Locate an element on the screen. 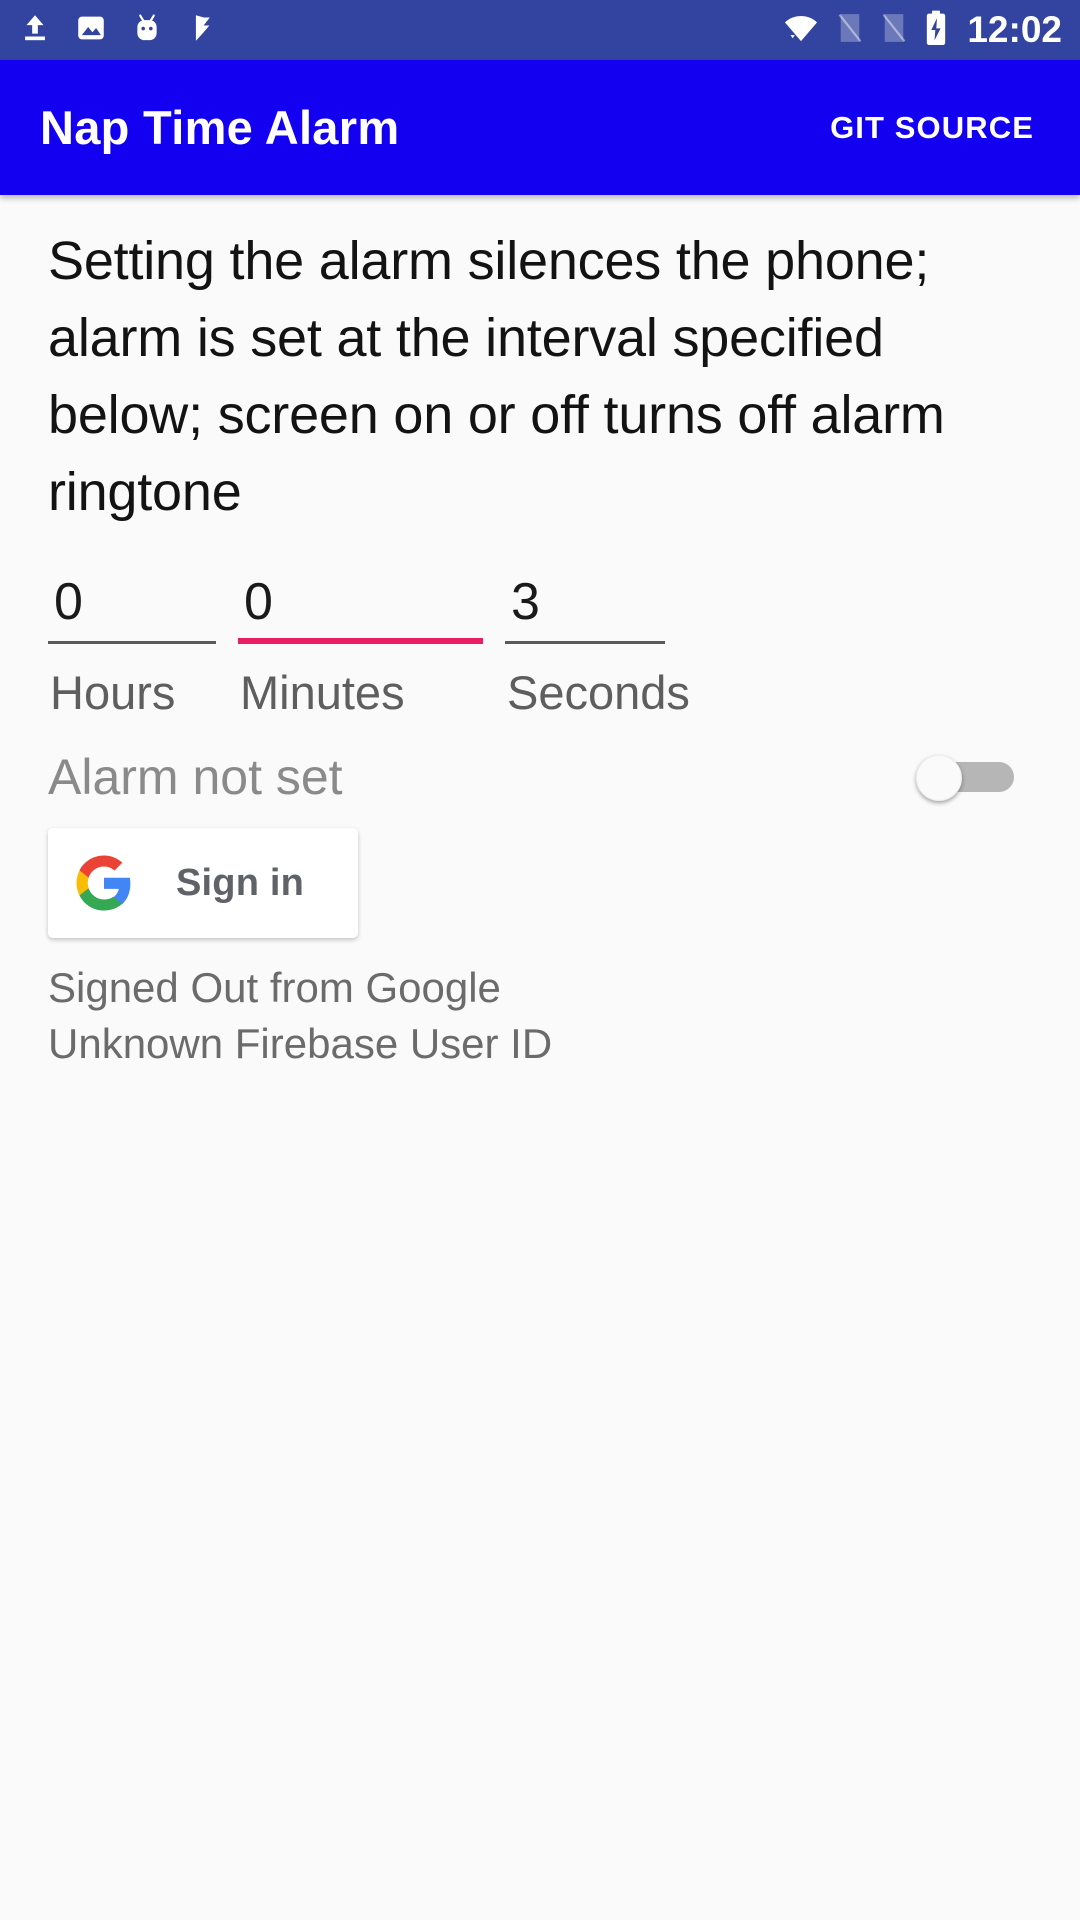  google-sign-in-button: Sign in is located at coordinates (203, 883).